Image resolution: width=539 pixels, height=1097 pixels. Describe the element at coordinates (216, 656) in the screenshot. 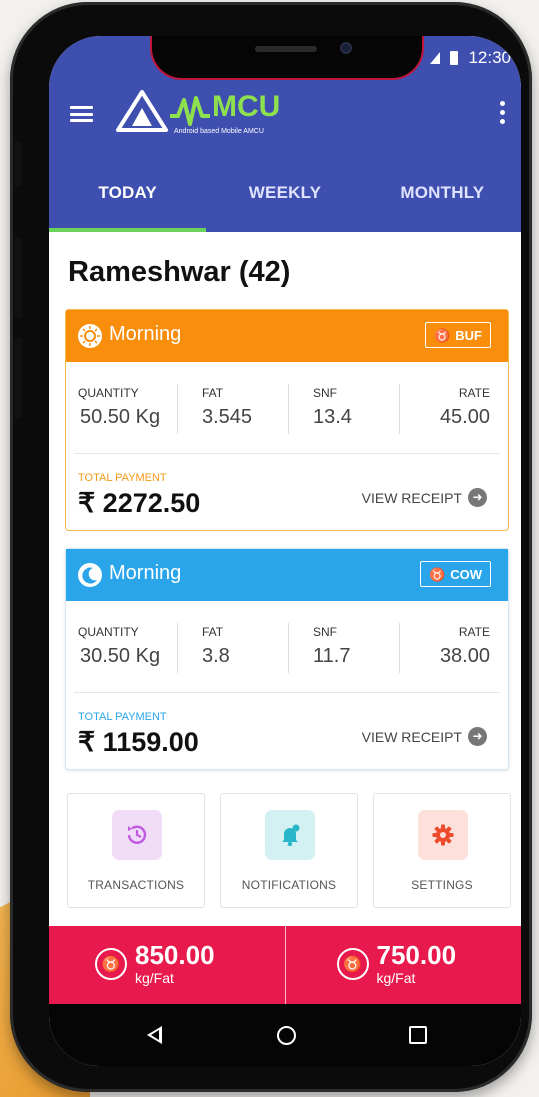

I see `stat-value: 3.8` at that location.